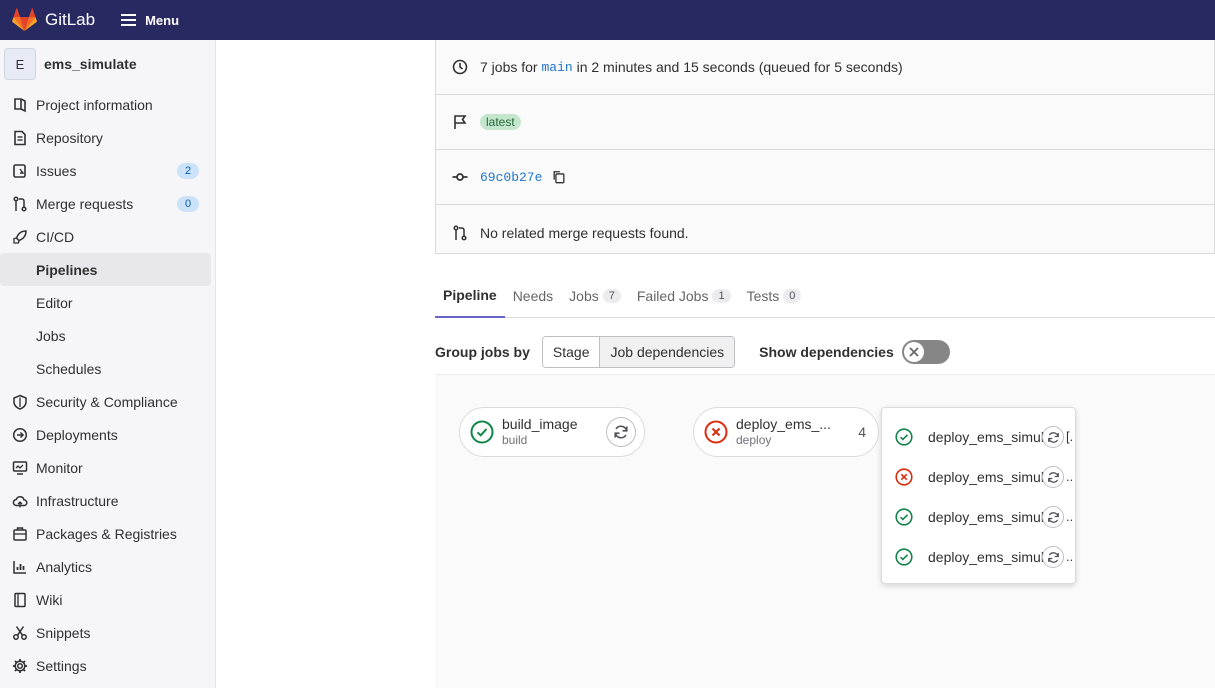 The image size is (1215, 688). I want to click on sidebar-item-issues: Issues 2, so click(107, 170).